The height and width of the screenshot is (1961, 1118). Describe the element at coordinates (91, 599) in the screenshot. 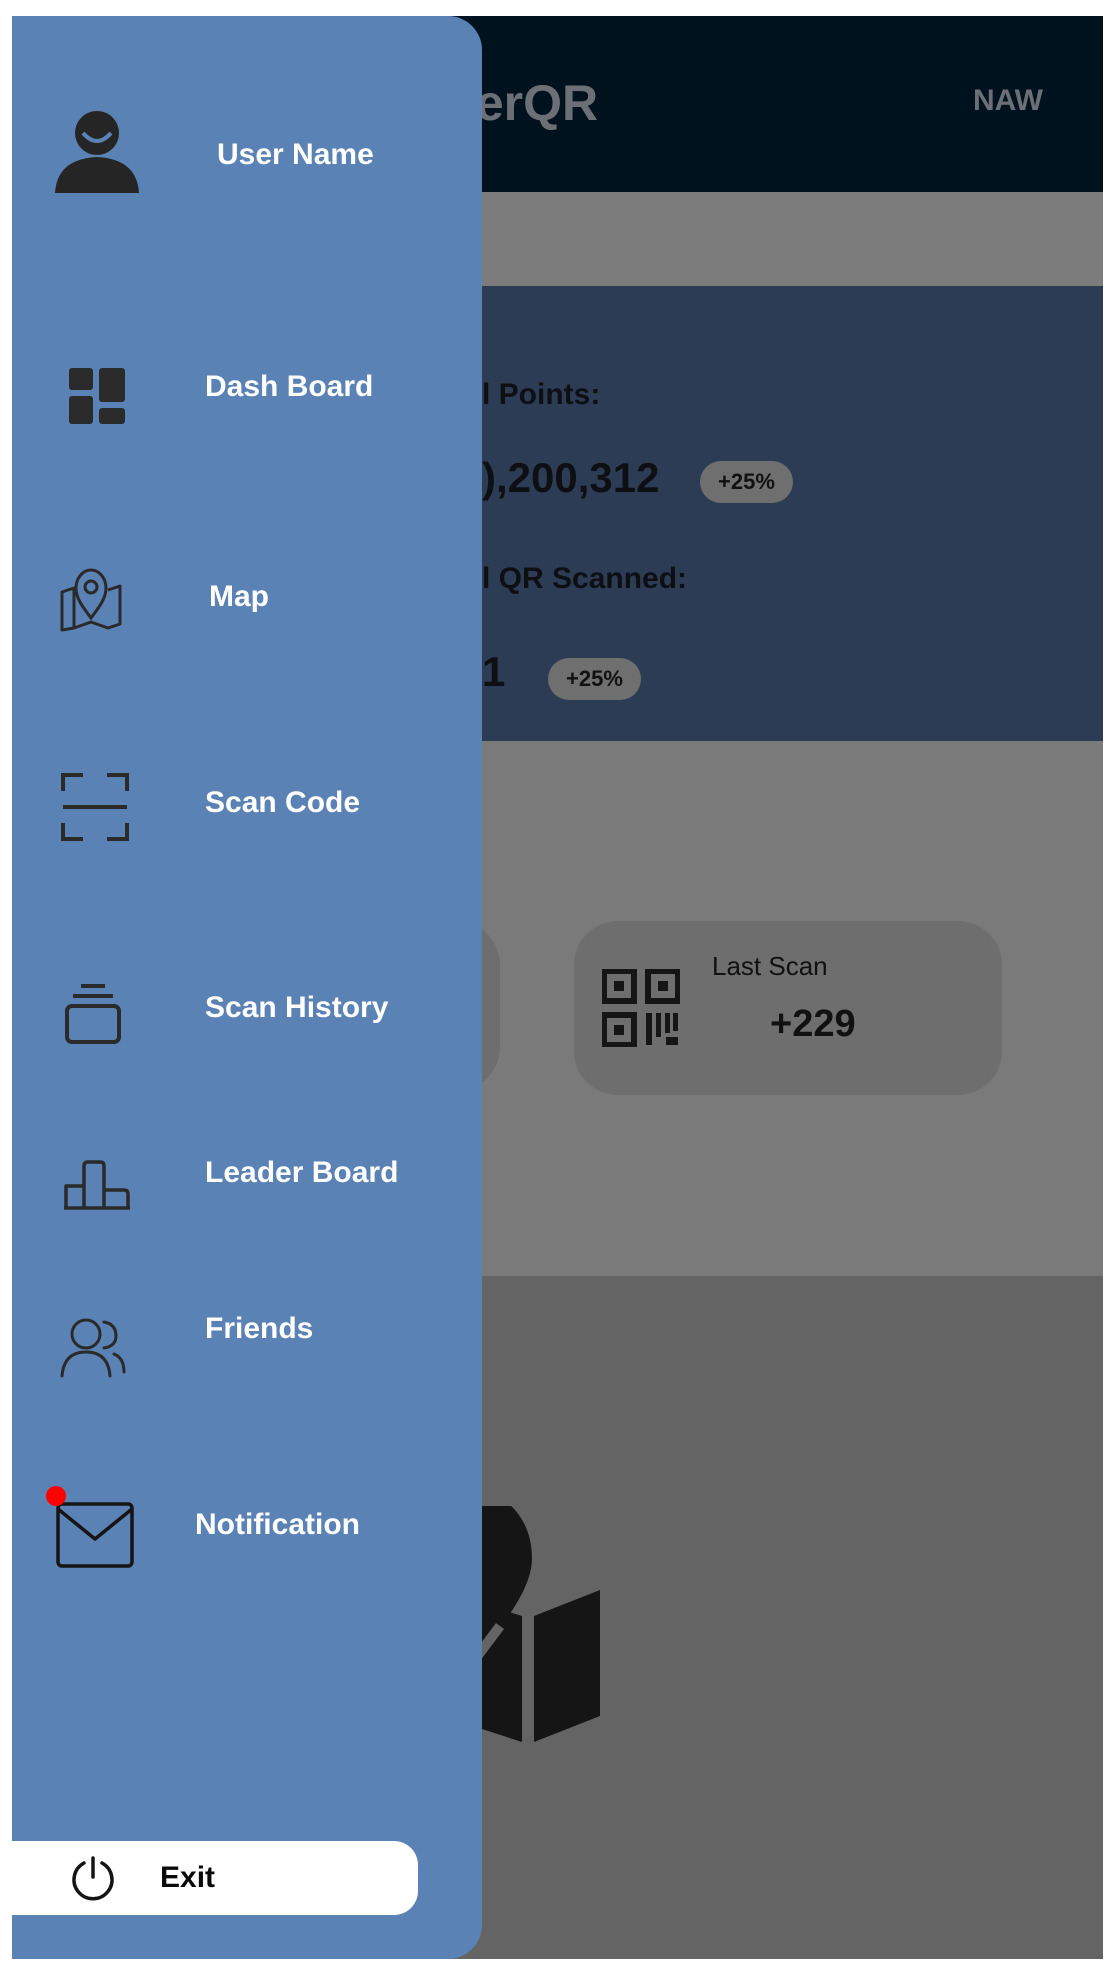

I see `map-pin-icon` at that location.